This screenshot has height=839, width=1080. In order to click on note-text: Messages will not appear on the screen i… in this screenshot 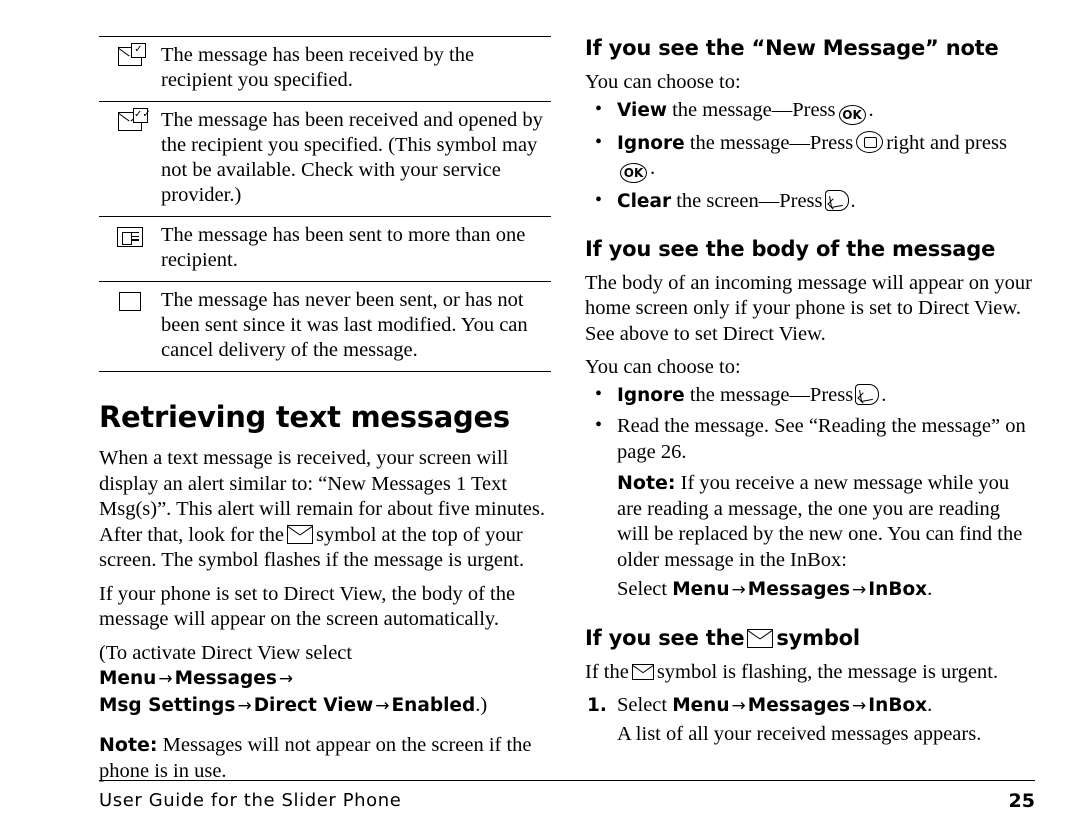, I will do `click(315, 758)`.